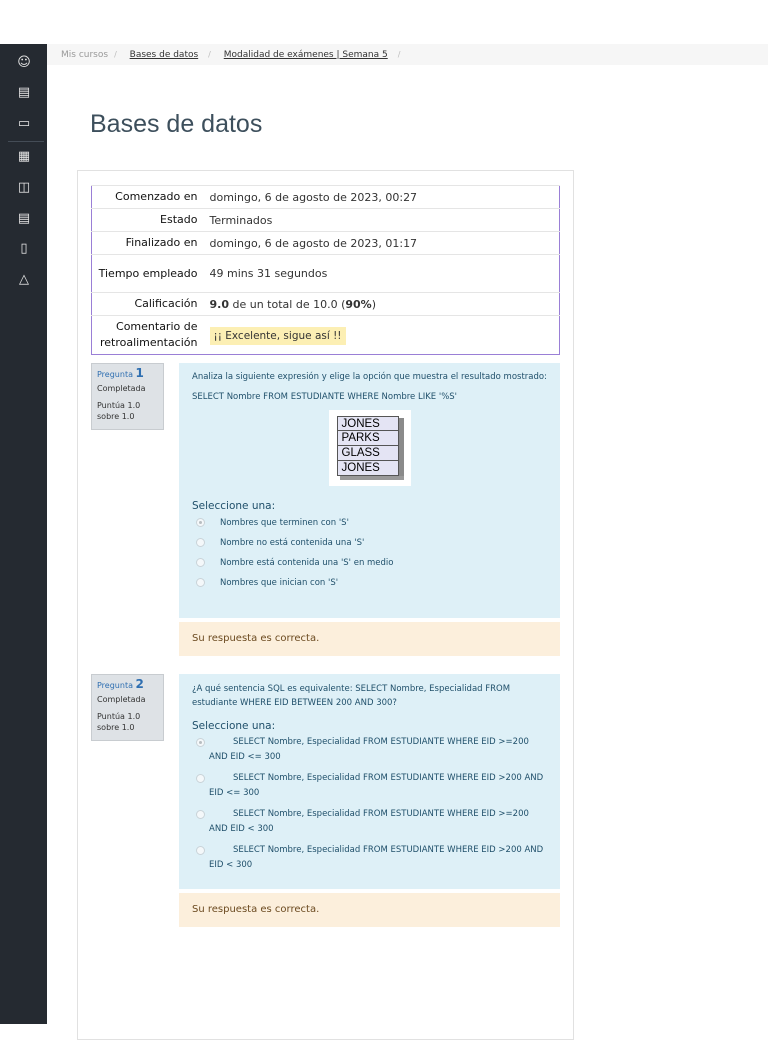 This screenshot has width=768, height=1040. What do you see at coordinates (381, 304) in the screenshot?
I see `grade-value: 9.0 de un total de 10.0 (90%)` at bounding box center [381, 304].